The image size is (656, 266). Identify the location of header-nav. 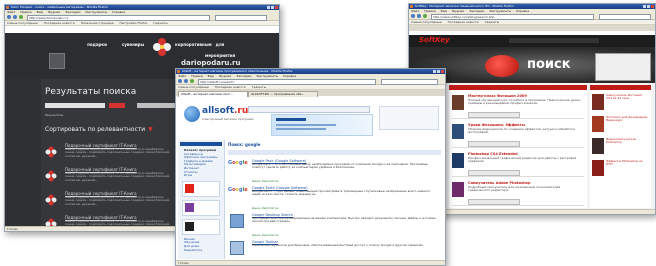
(554, 40).